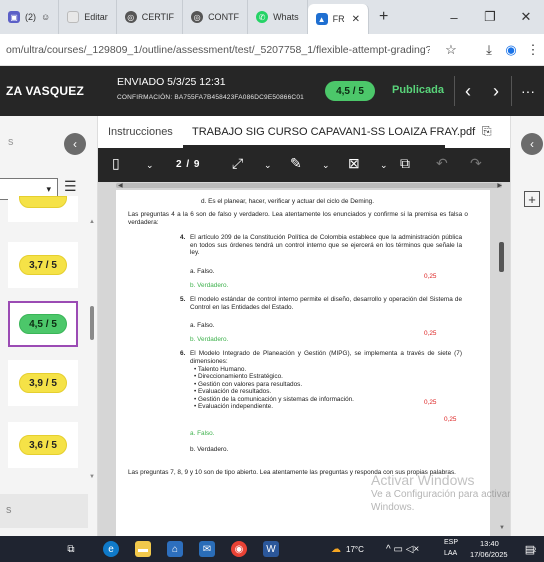 The height and width of the screenshot is (562, 544). Describe the element at coordinates (233, 407) in the screenshot. I see `list-item: • Evaluación independiente.` at that location.